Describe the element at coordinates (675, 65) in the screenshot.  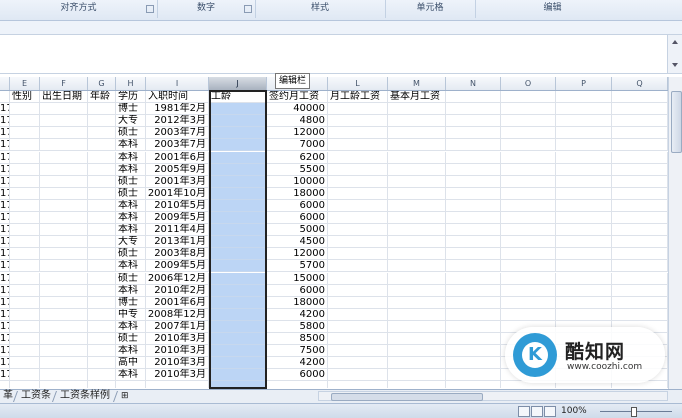
I see `chevron-down-icon` at that location.